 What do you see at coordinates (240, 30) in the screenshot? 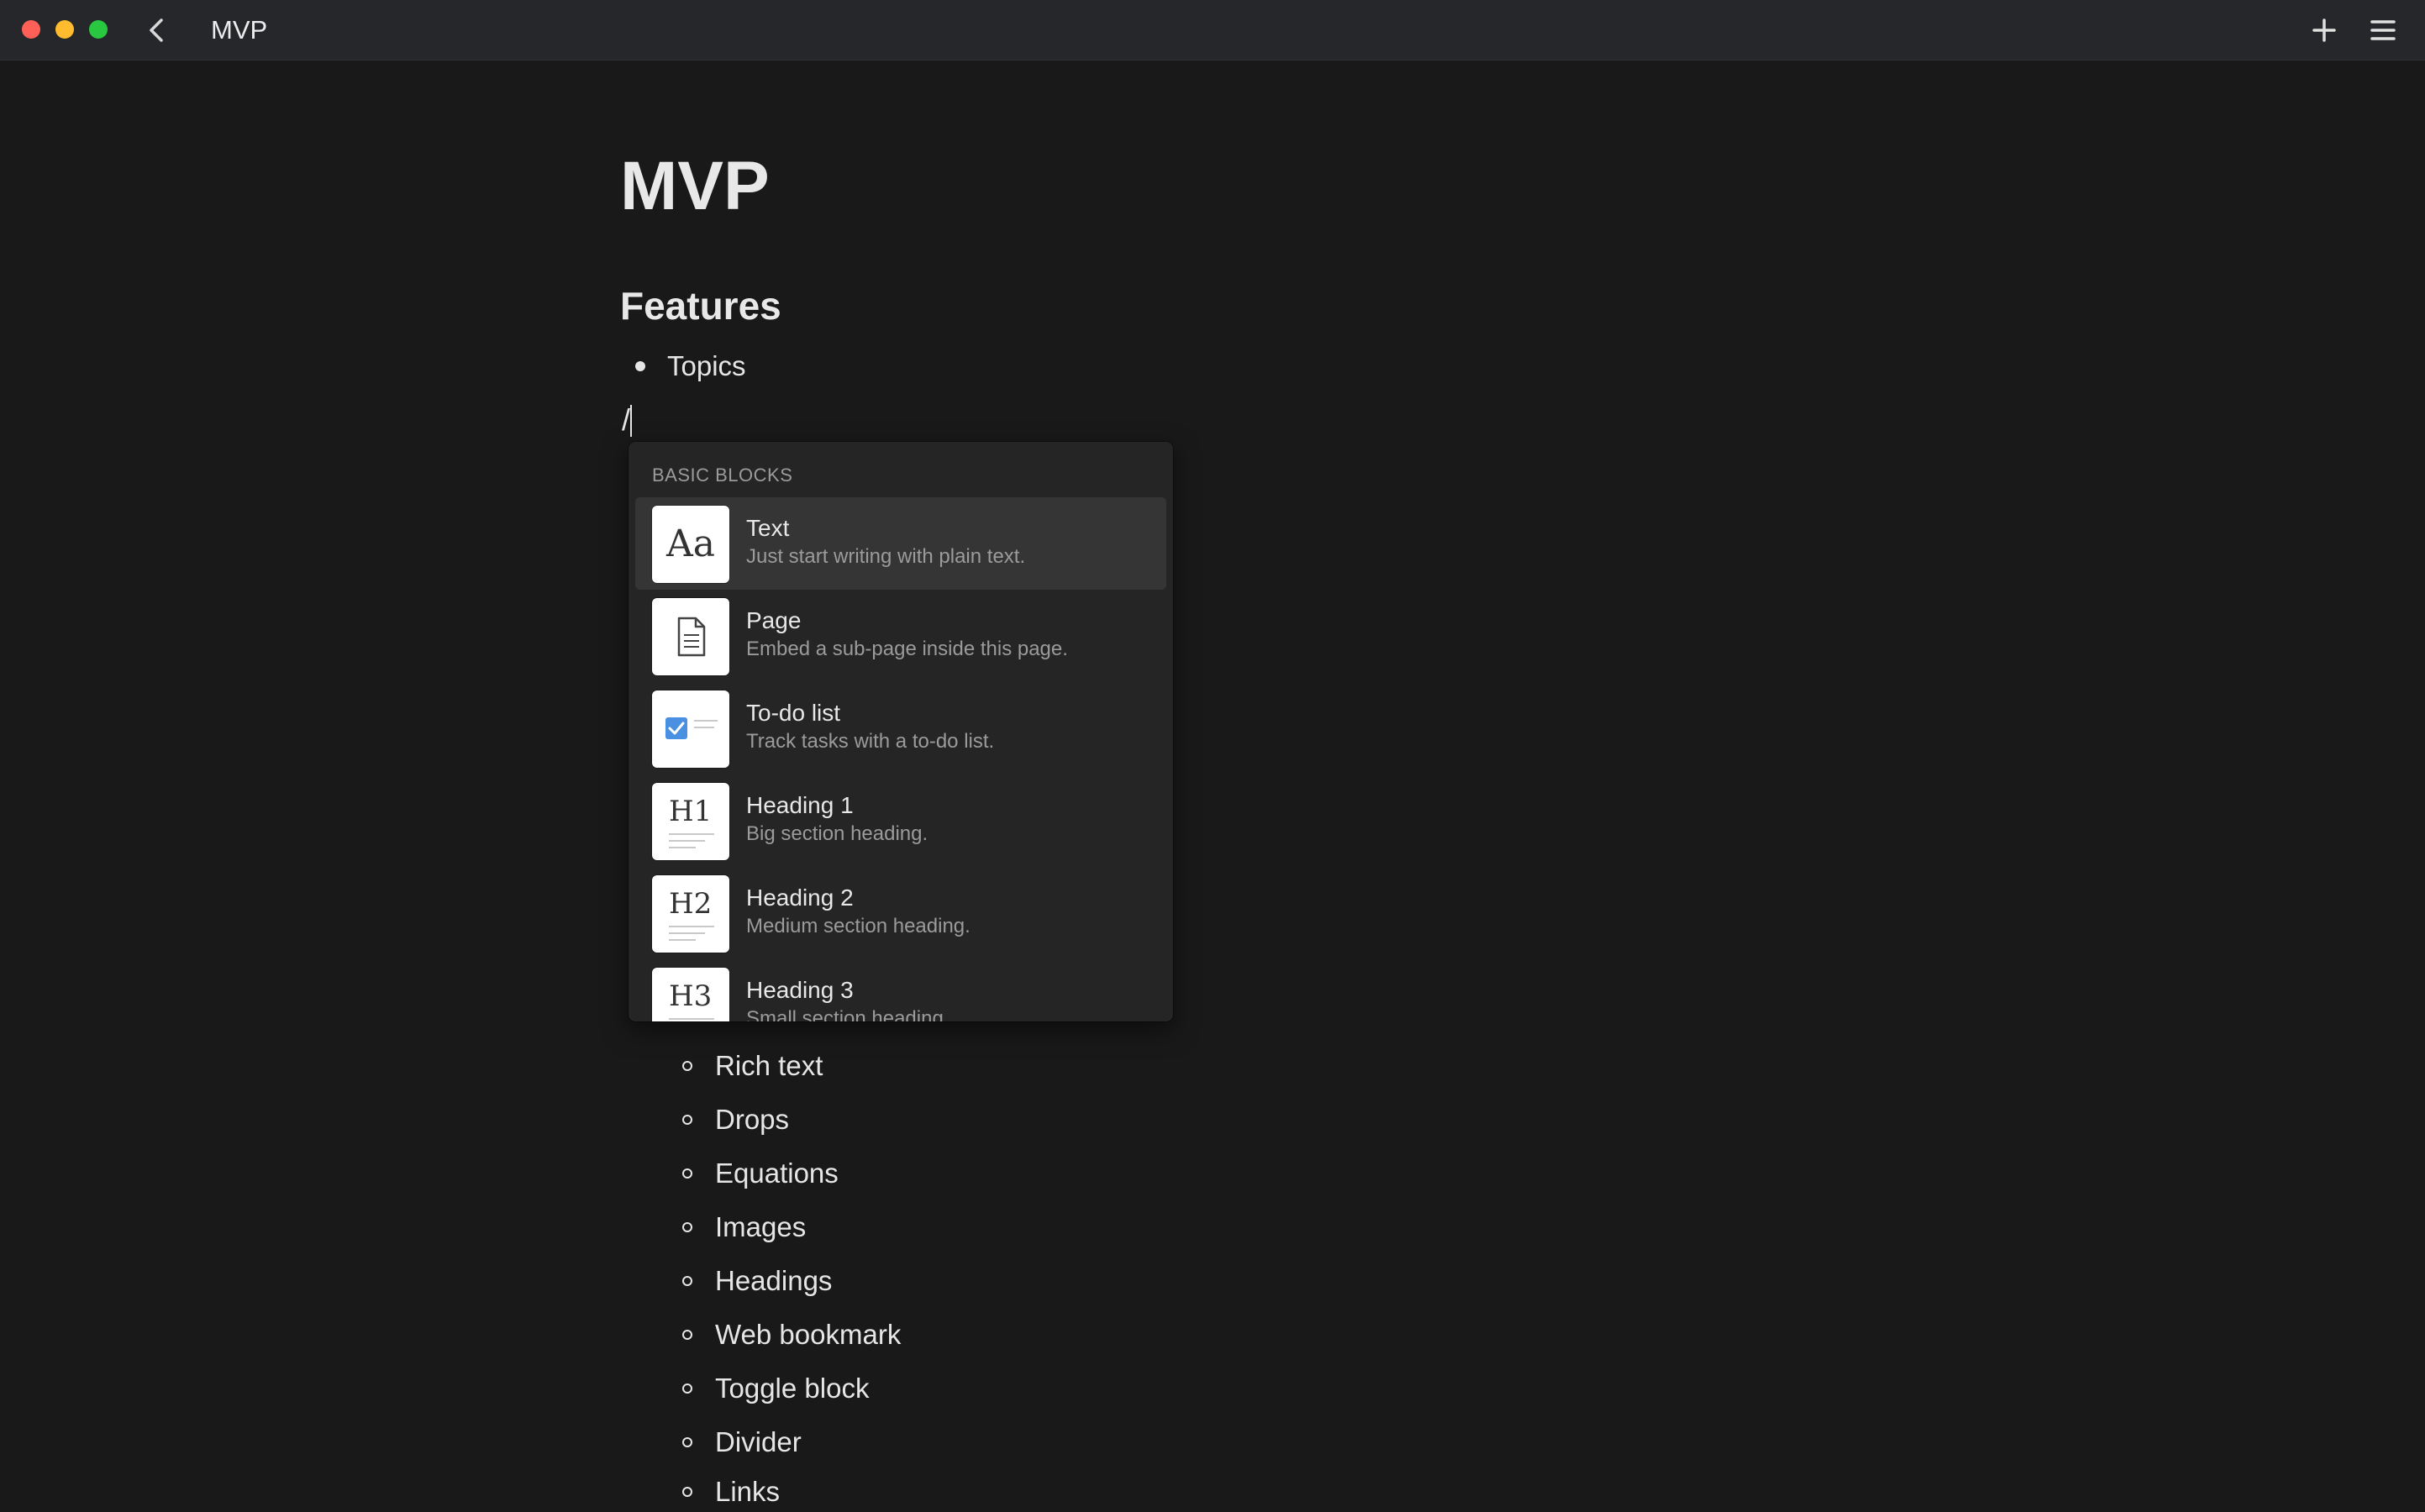
I see `window-title: MVP` at bounding box center [240, 30].